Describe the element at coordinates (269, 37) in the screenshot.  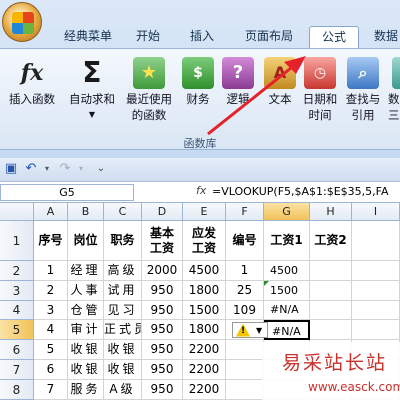
I see `tab-page-layout: 页面布局` at that location.